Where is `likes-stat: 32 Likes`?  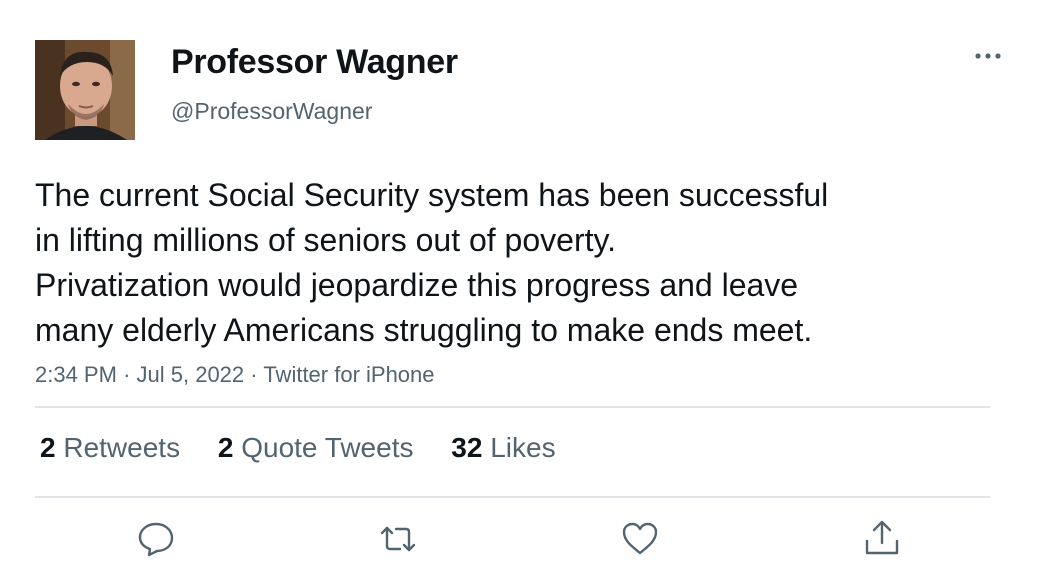
likes-stat: 32 Likes is located at coordinates (503, 448).